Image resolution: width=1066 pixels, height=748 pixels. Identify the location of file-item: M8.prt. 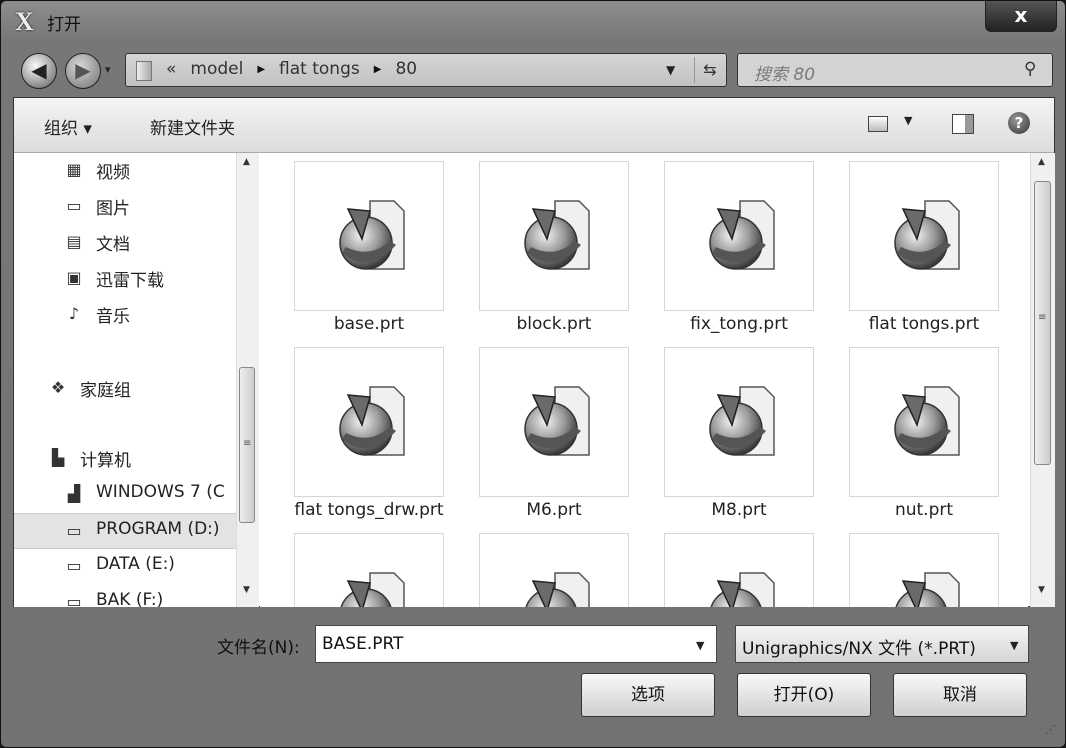
(739, 437).